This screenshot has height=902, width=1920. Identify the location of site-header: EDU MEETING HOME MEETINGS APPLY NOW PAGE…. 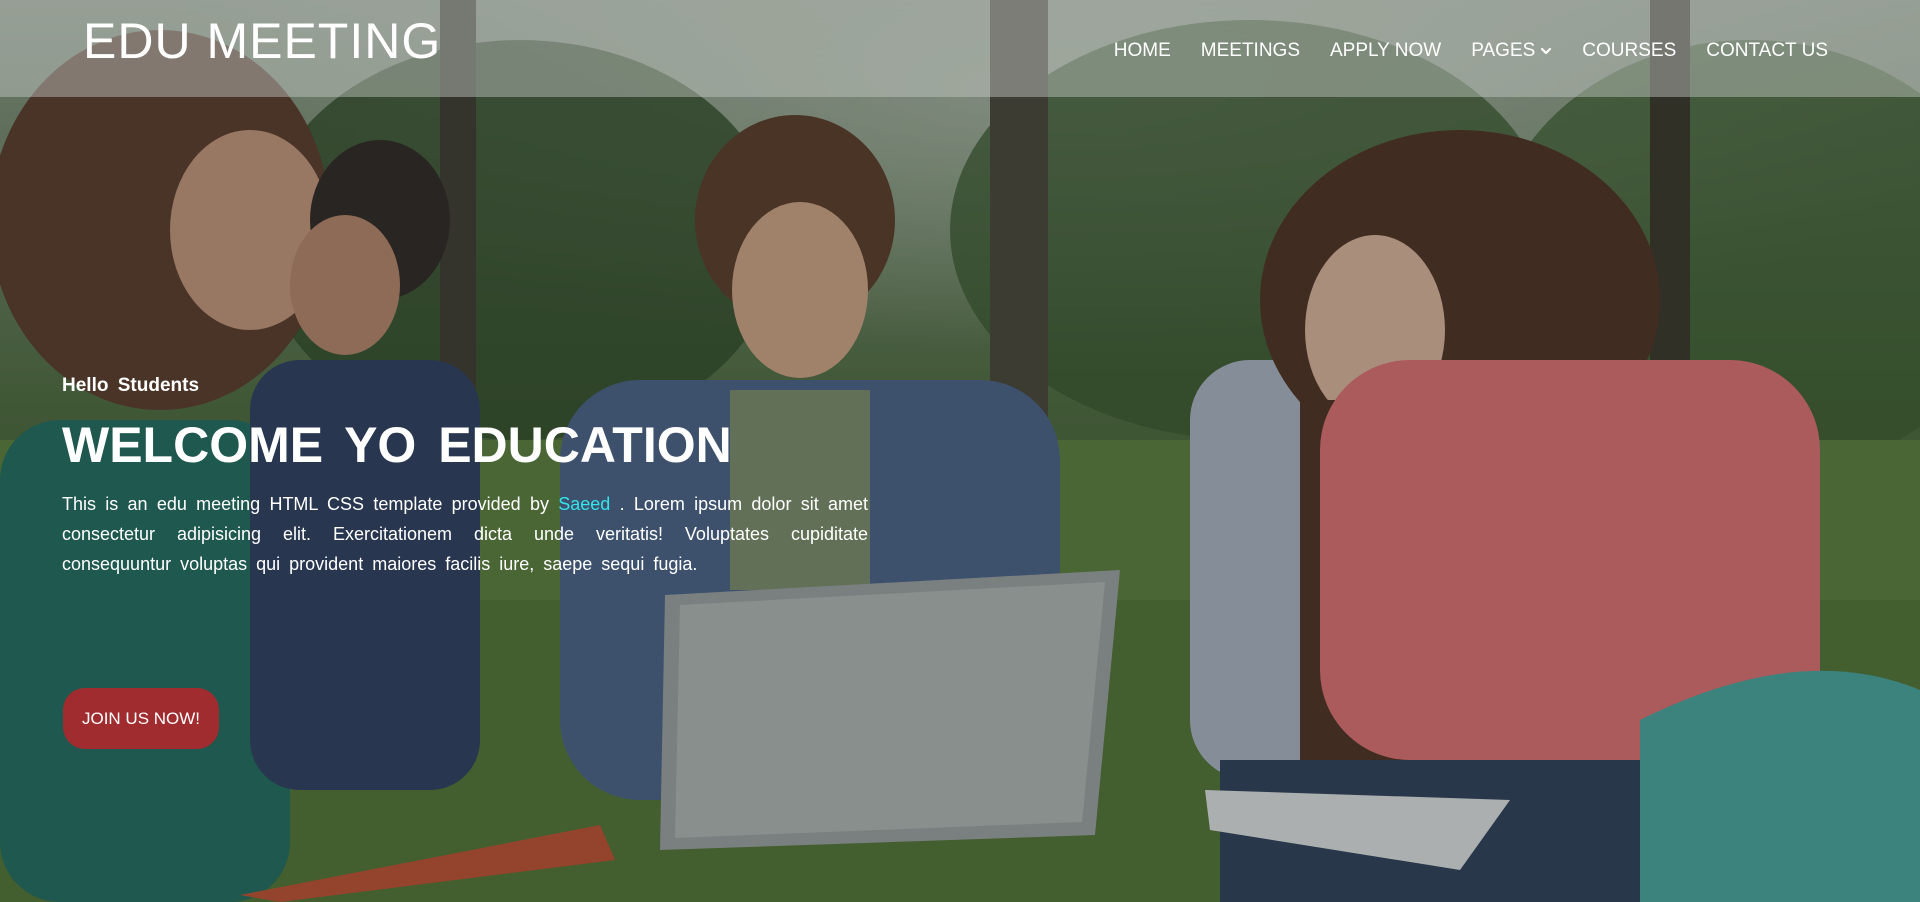
(960, 48).